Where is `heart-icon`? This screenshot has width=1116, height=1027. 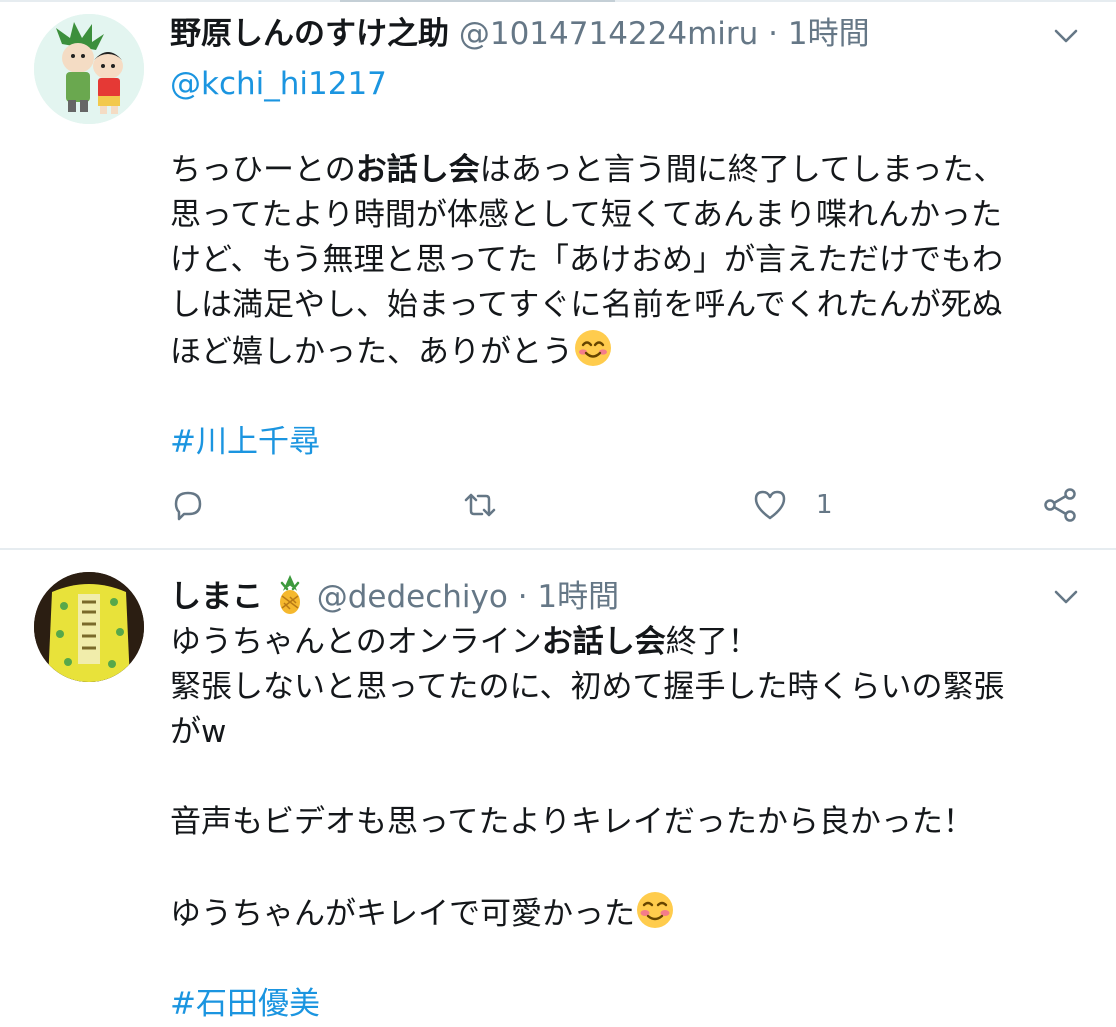 heart-icon is located at coordinates (770, 505).